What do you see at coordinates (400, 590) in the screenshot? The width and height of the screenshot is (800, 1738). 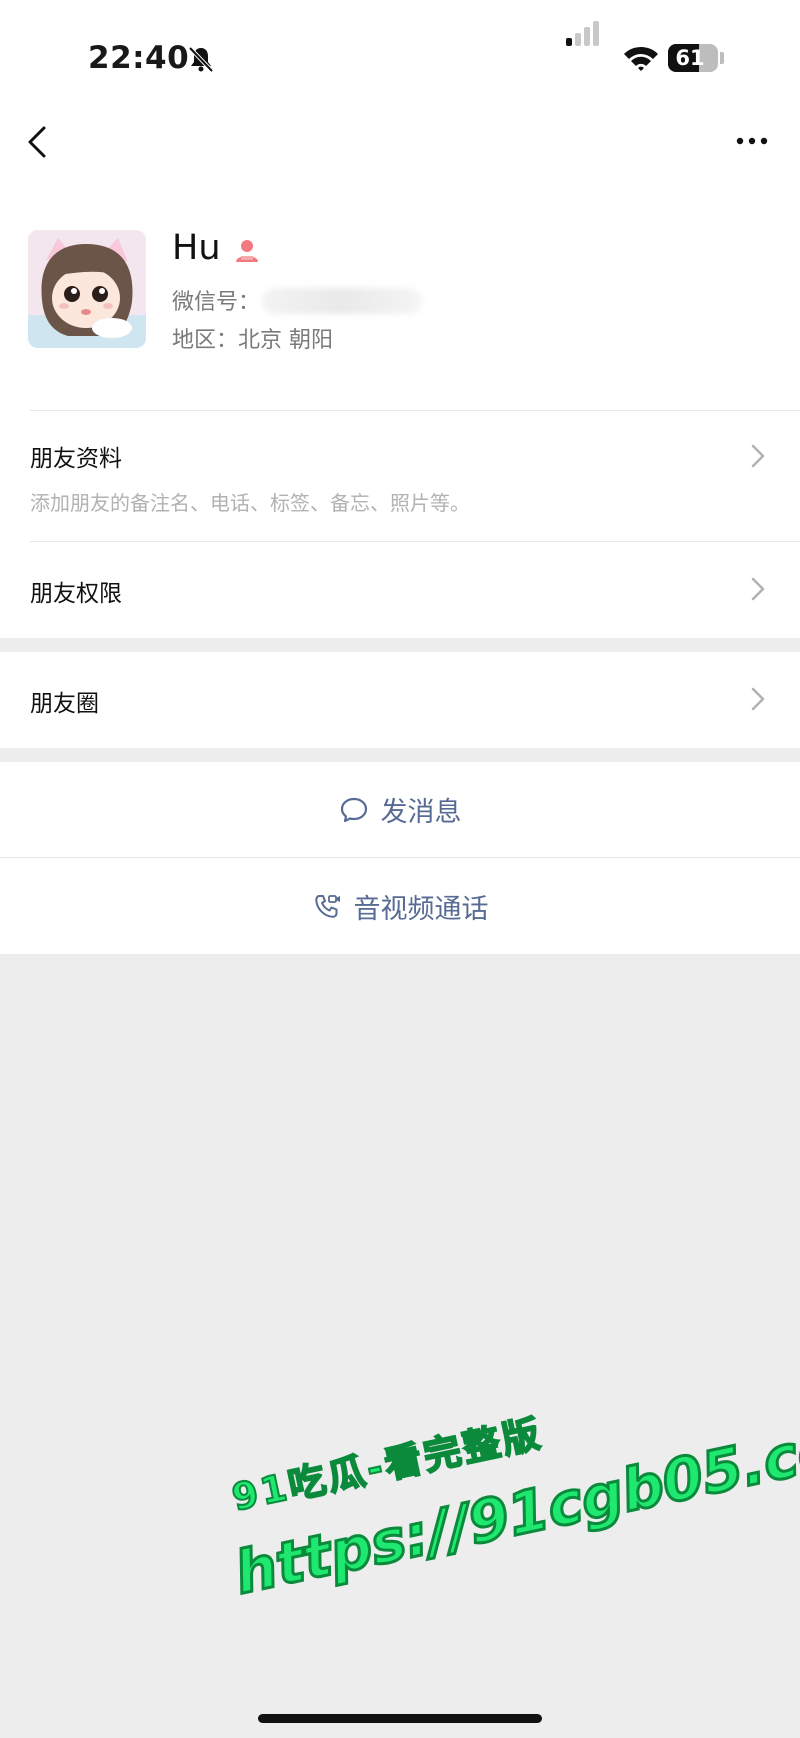 I see `friend-permissions-row: 朋友权限` at bounding box center [400, 590].